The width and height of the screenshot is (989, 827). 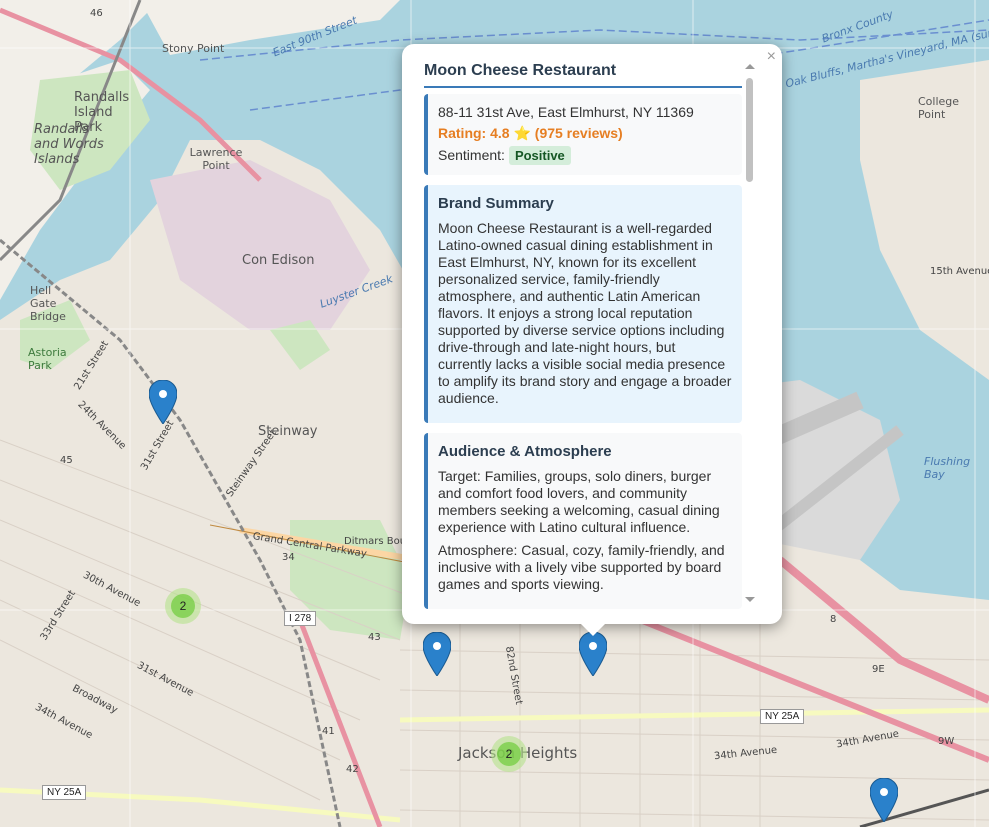 What do you see at coordinates (566, 112) in the screenshot?
I see `address: 88-11 31st Ave, East Elmhurst, NY 11369` at bounding box center [566, 112].